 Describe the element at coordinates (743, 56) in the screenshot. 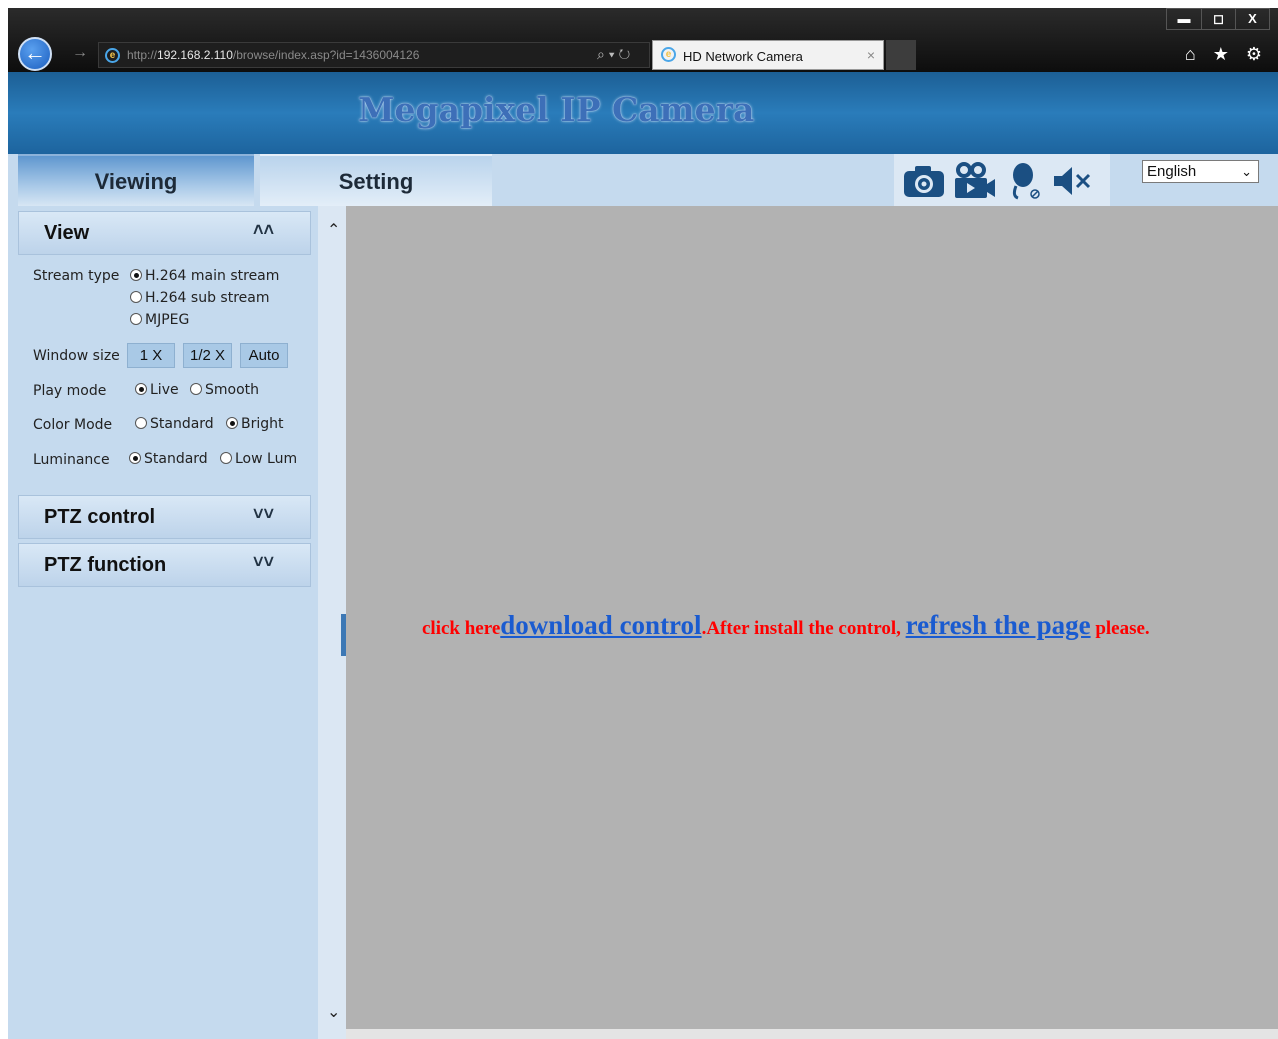

I see `tab-title: HD Network Camera` at that location.